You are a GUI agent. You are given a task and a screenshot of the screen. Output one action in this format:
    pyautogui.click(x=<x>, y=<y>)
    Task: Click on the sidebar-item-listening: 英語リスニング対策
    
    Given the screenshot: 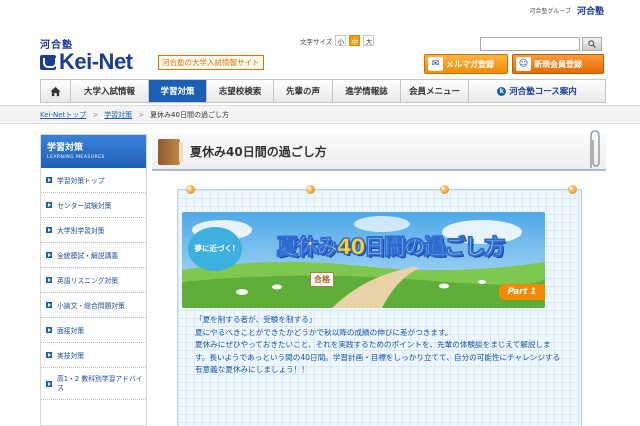 What is the action you would take?
    pyautogui.click(x=93, y=280)
    